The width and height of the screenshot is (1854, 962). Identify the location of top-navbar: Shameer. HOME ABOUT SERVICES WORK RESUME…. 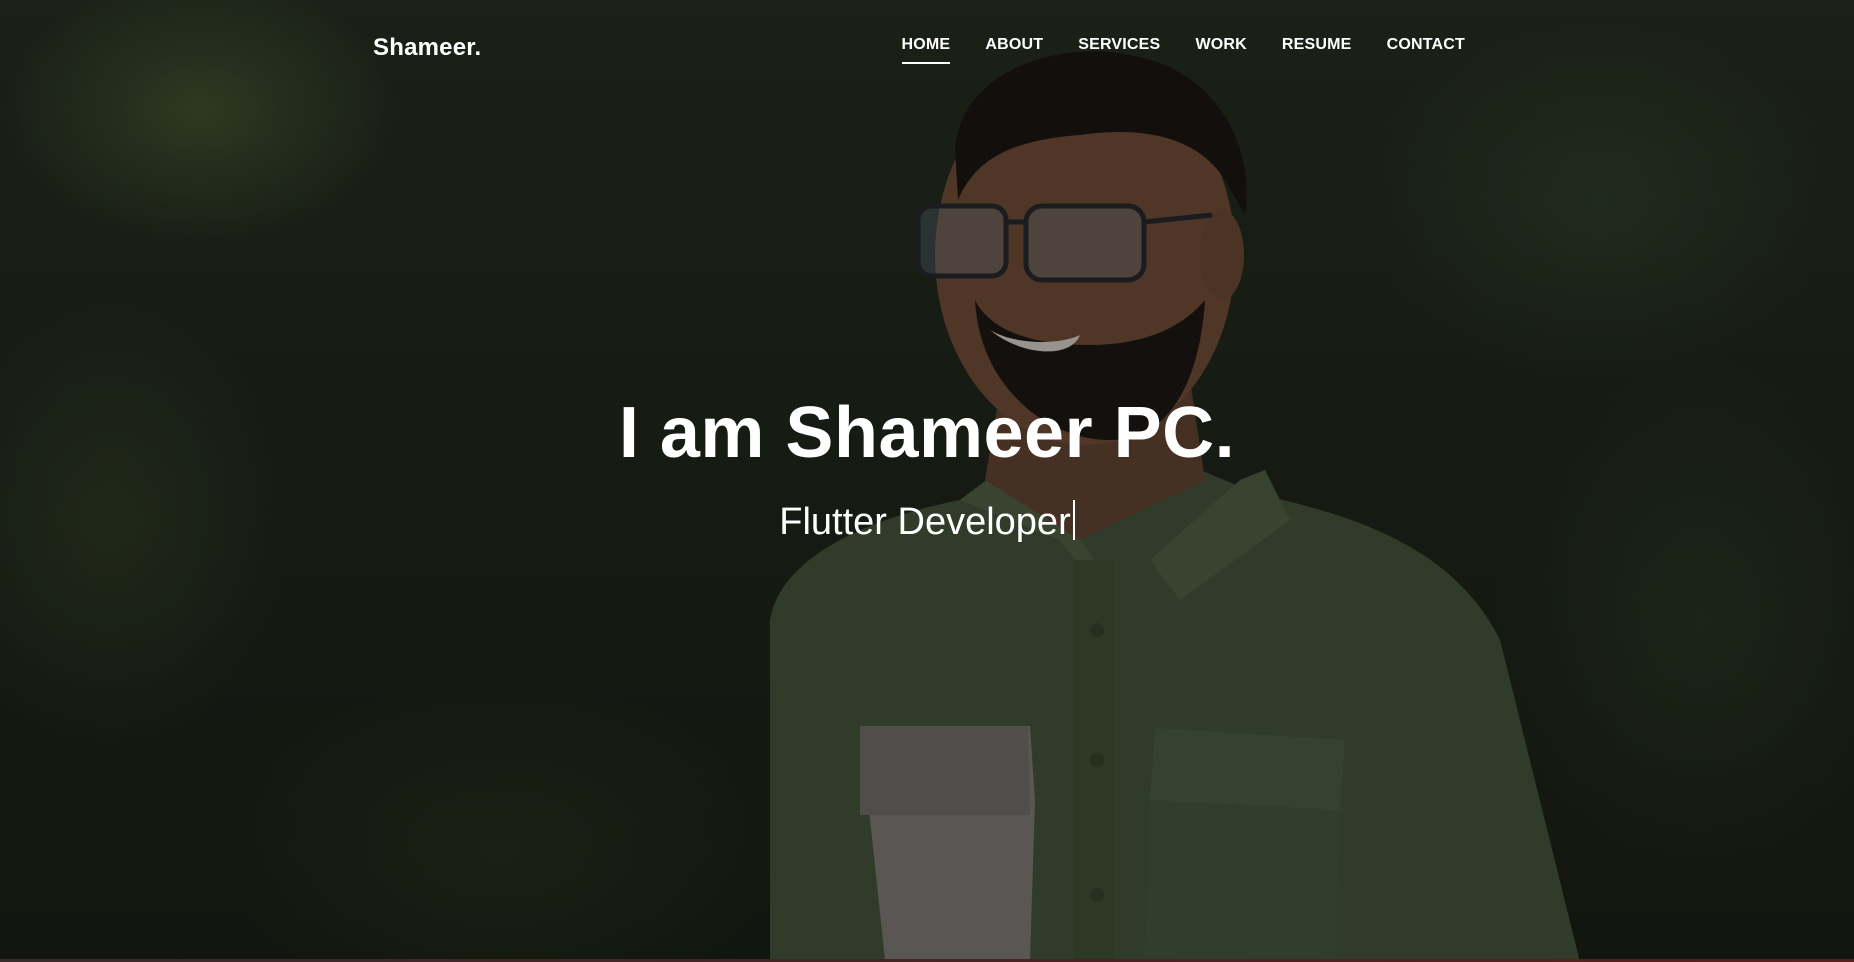
(927, 50).